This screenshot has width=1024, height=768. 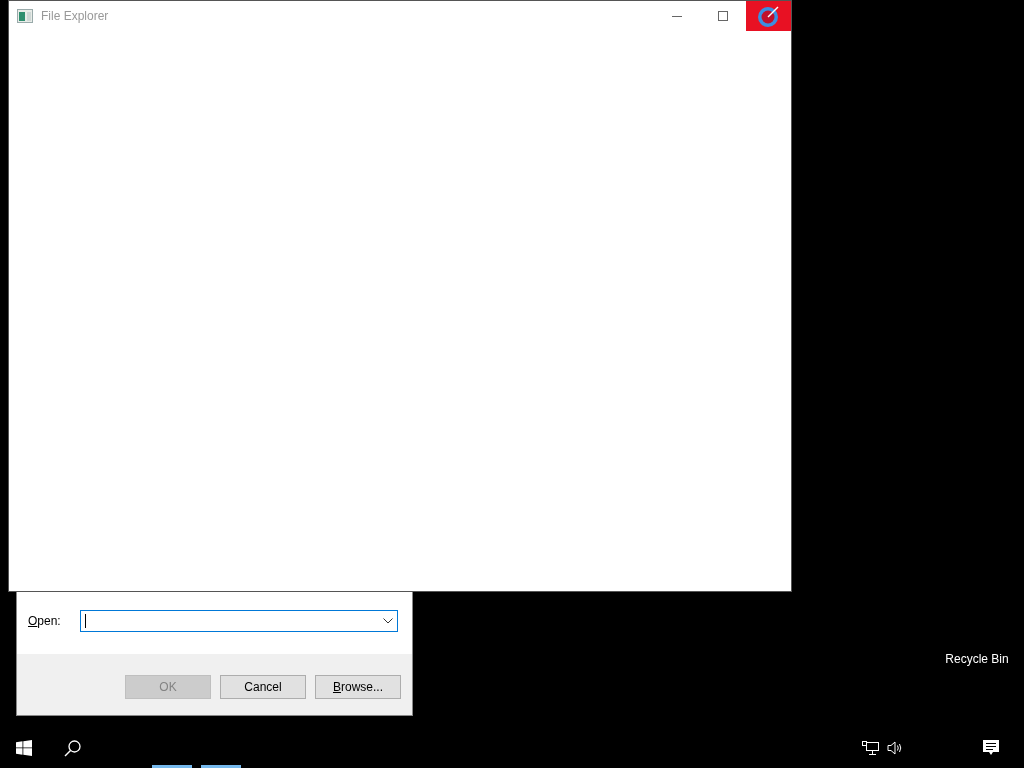 I want to click on notification-icon, so click(x=991, y=748).